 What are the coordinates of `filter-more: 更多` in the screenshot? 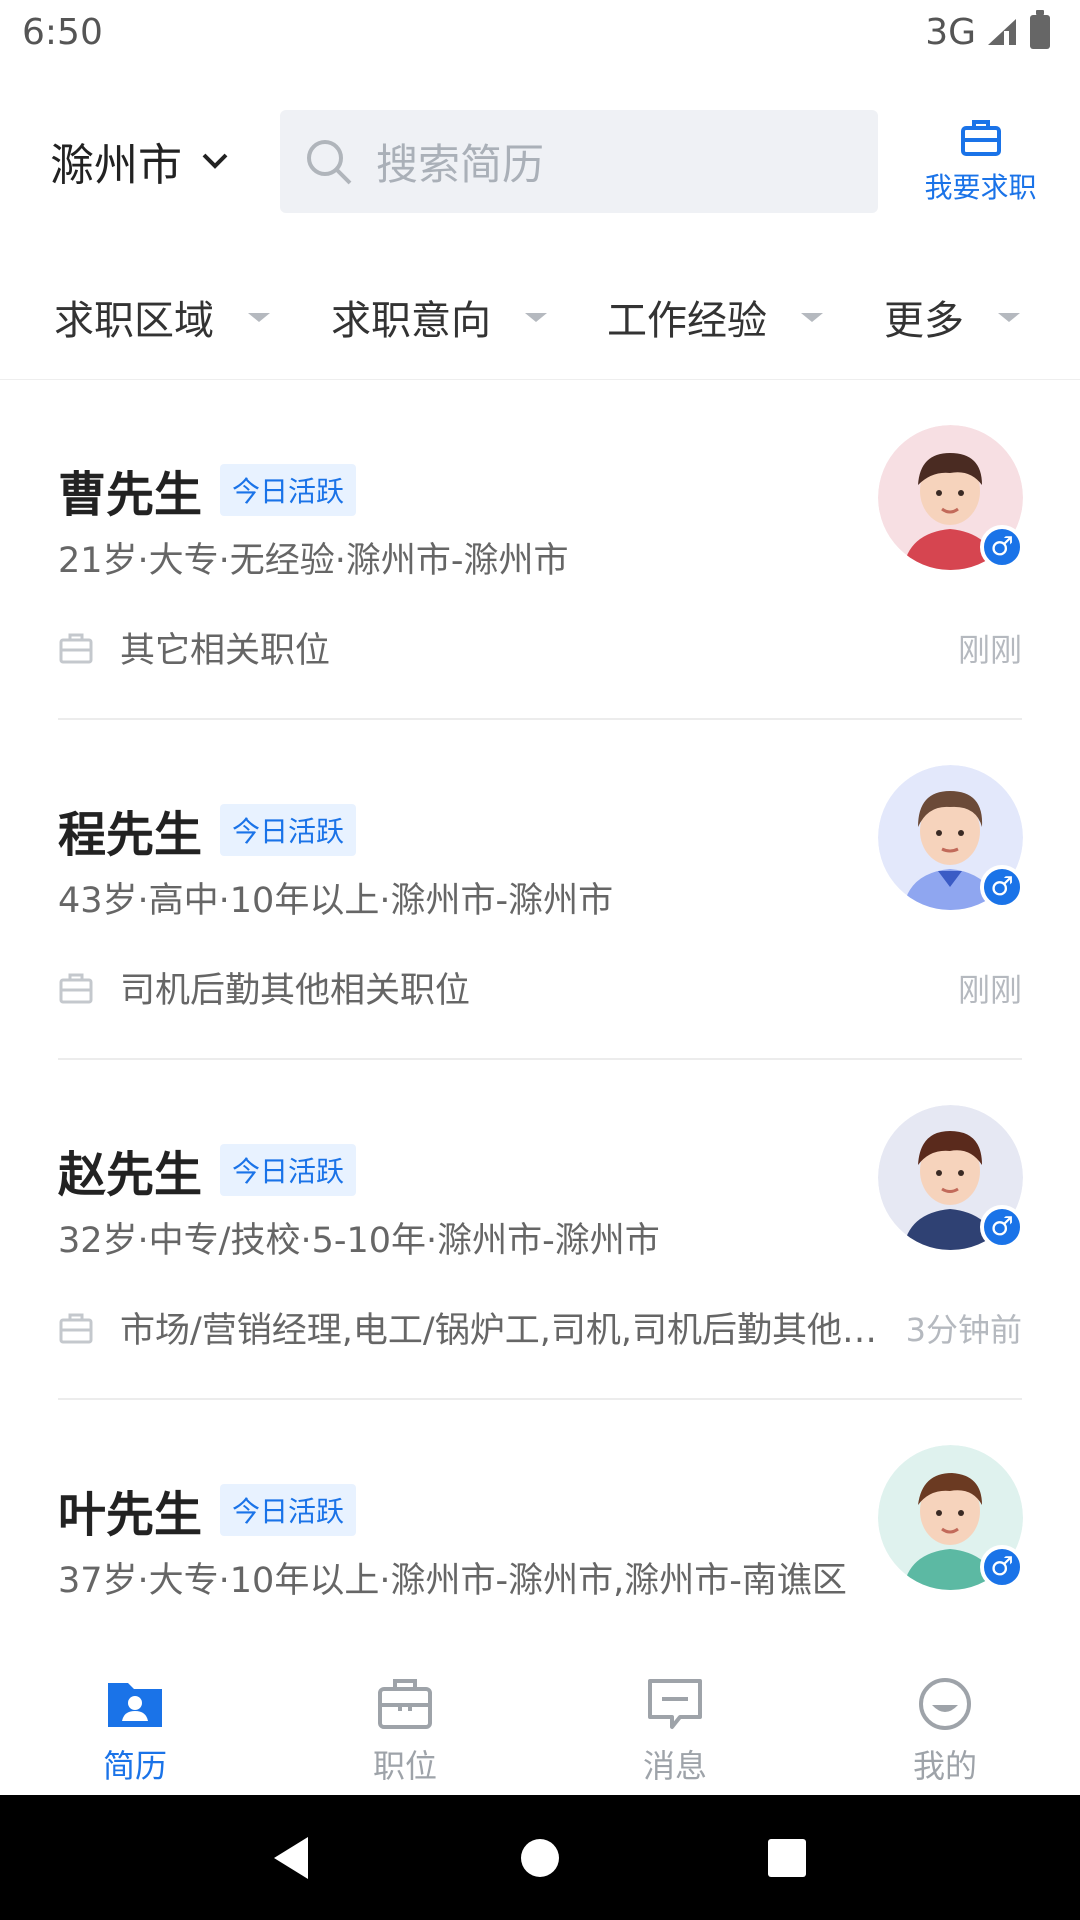 It's located at (952, 317).